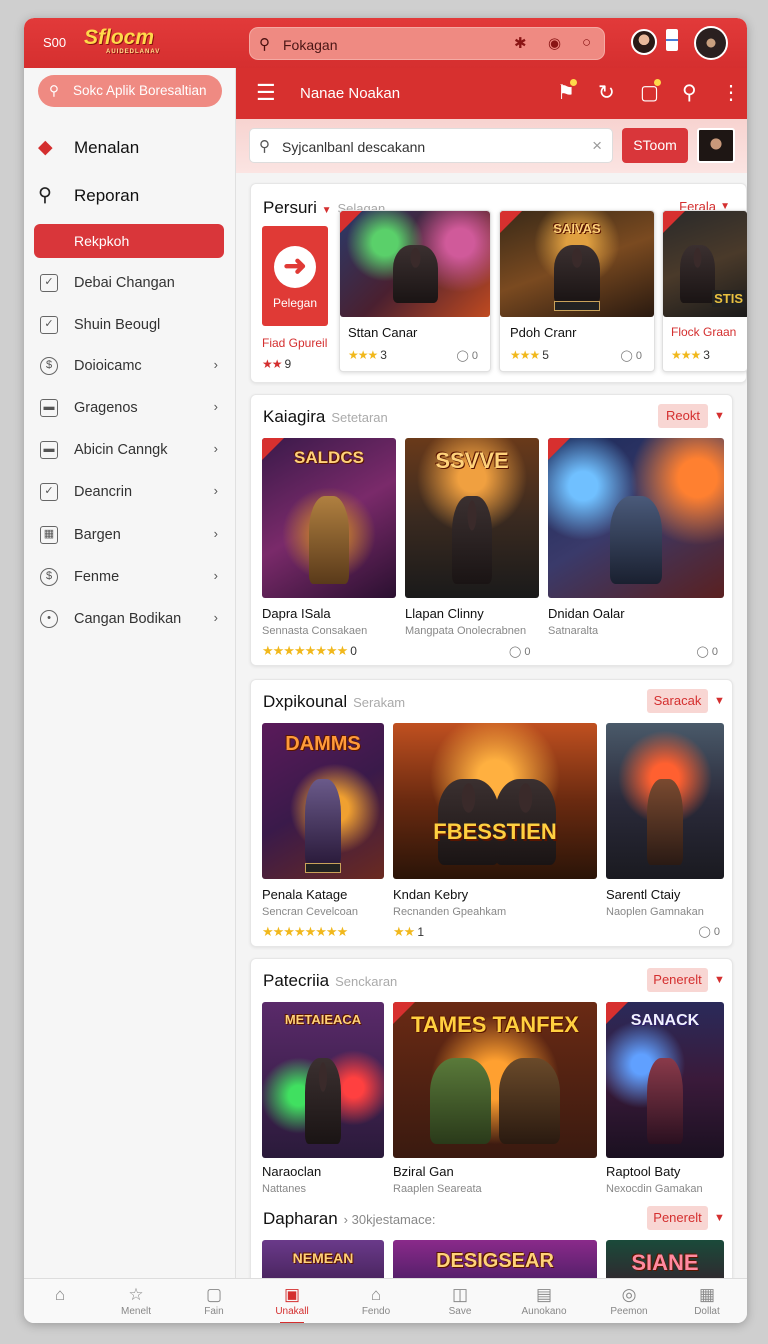  I want to click on nav-unakall: ▣ Unakall, so click(292, 1301).